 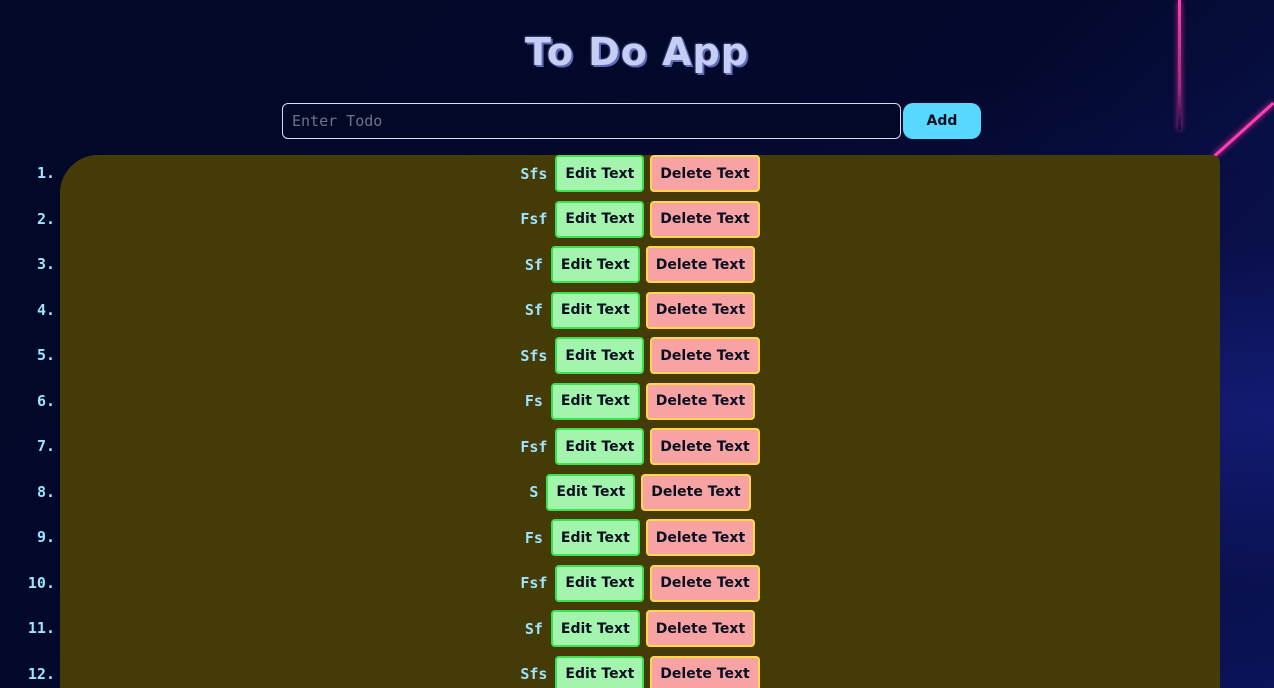 What do you see at coordinates (534, 492) in the screenshot?
I see `todo-item-text: S` at bounding box center [534, 492].